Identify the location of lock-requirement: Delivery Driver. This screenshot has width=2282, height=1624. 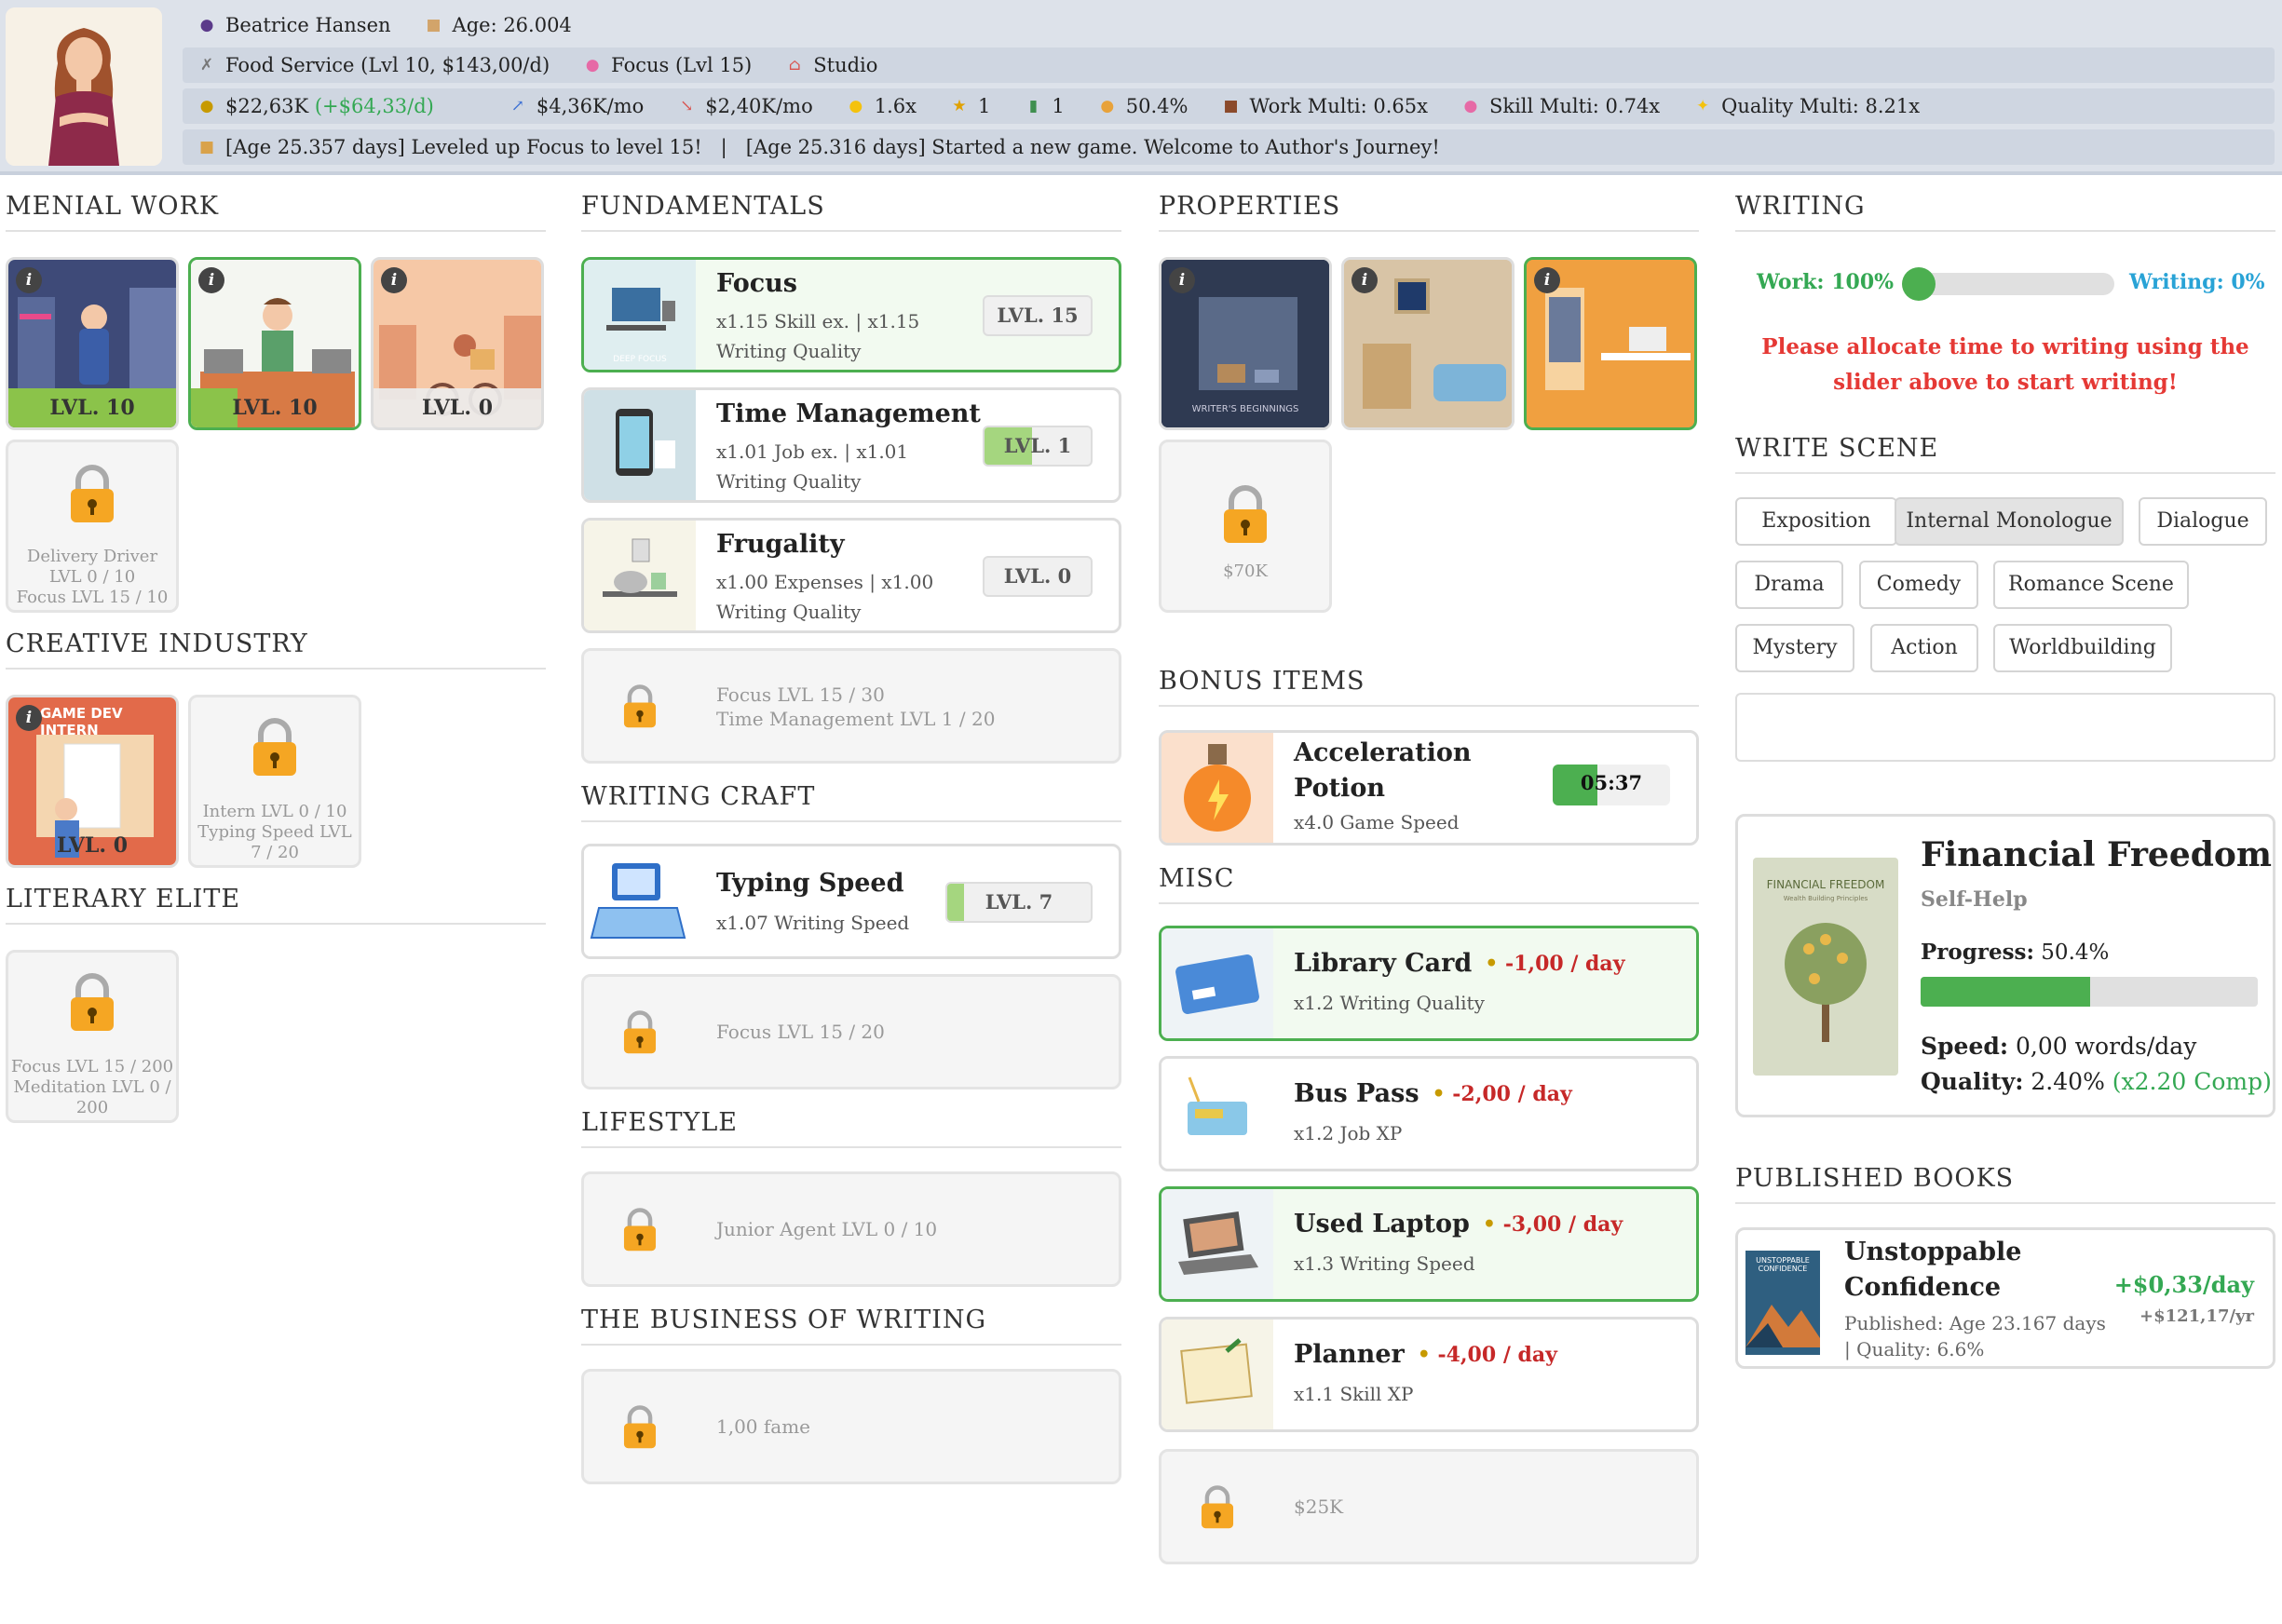
(92, 556).